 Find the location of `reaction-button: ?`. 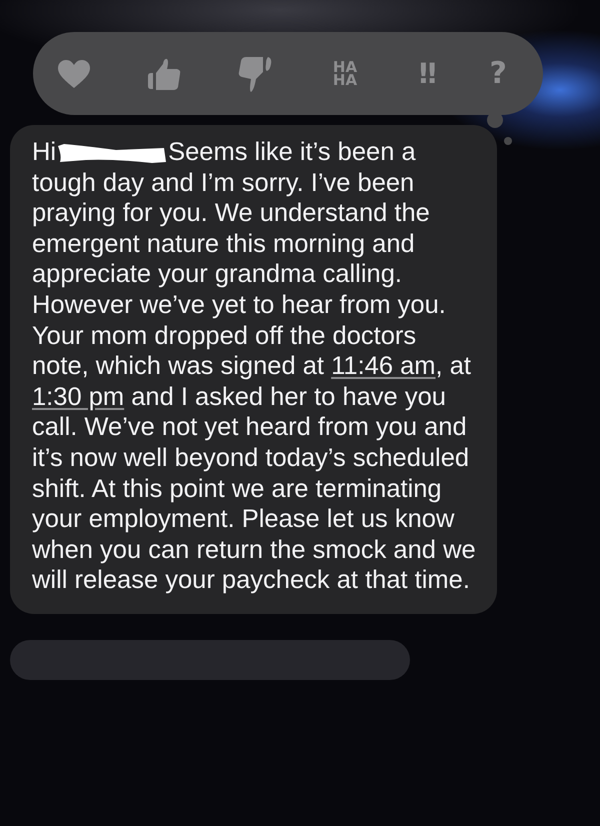

reaction-button: ? is located at coordinates (498, 73).